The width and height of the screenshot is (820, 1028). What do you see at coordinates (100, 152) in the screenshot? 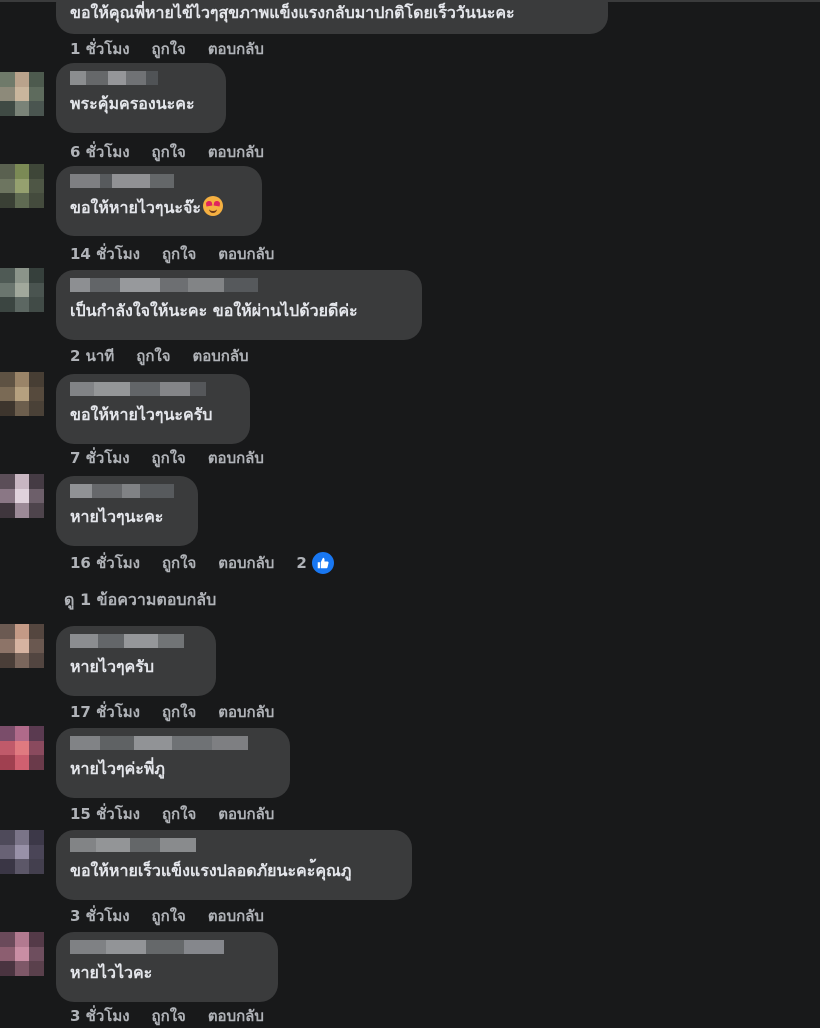
I see `comment-time: 6 ชั่วโมง` at bounding box center [100, 152].